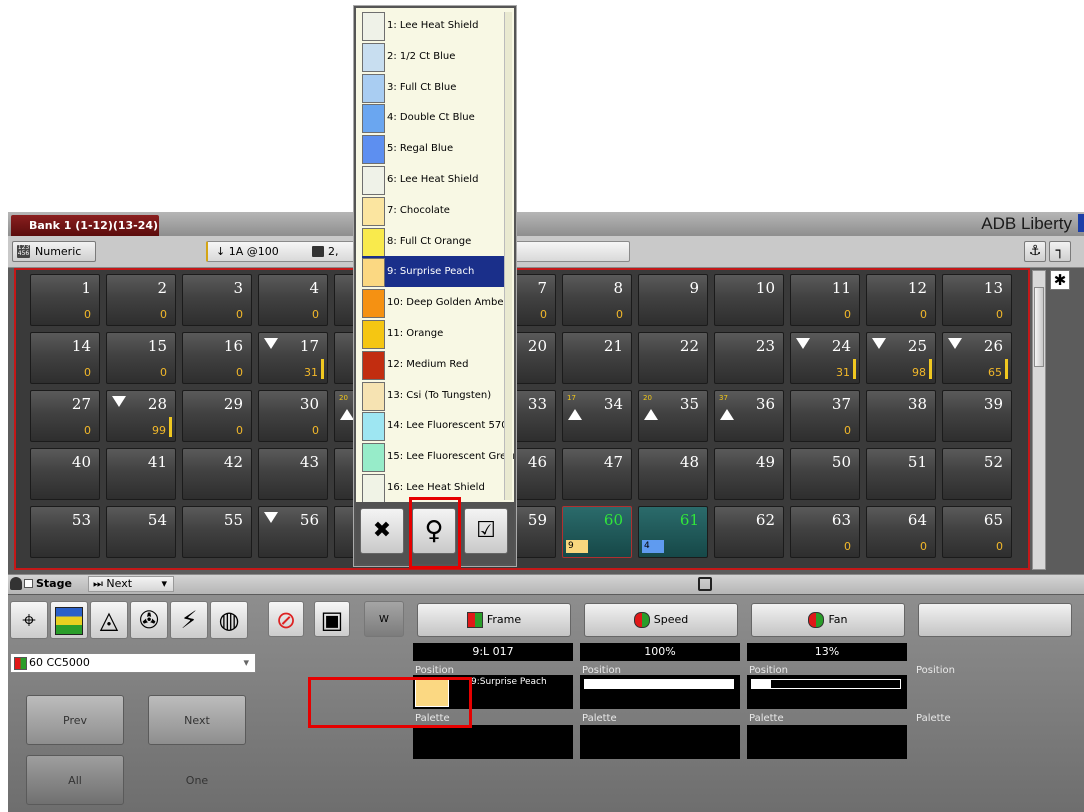 The height and width of the screenshot is (812, 1084). Describe the element at coordinates (673, 416) in the screenshot. I see `channel-cell-35: 35 20` at that location.